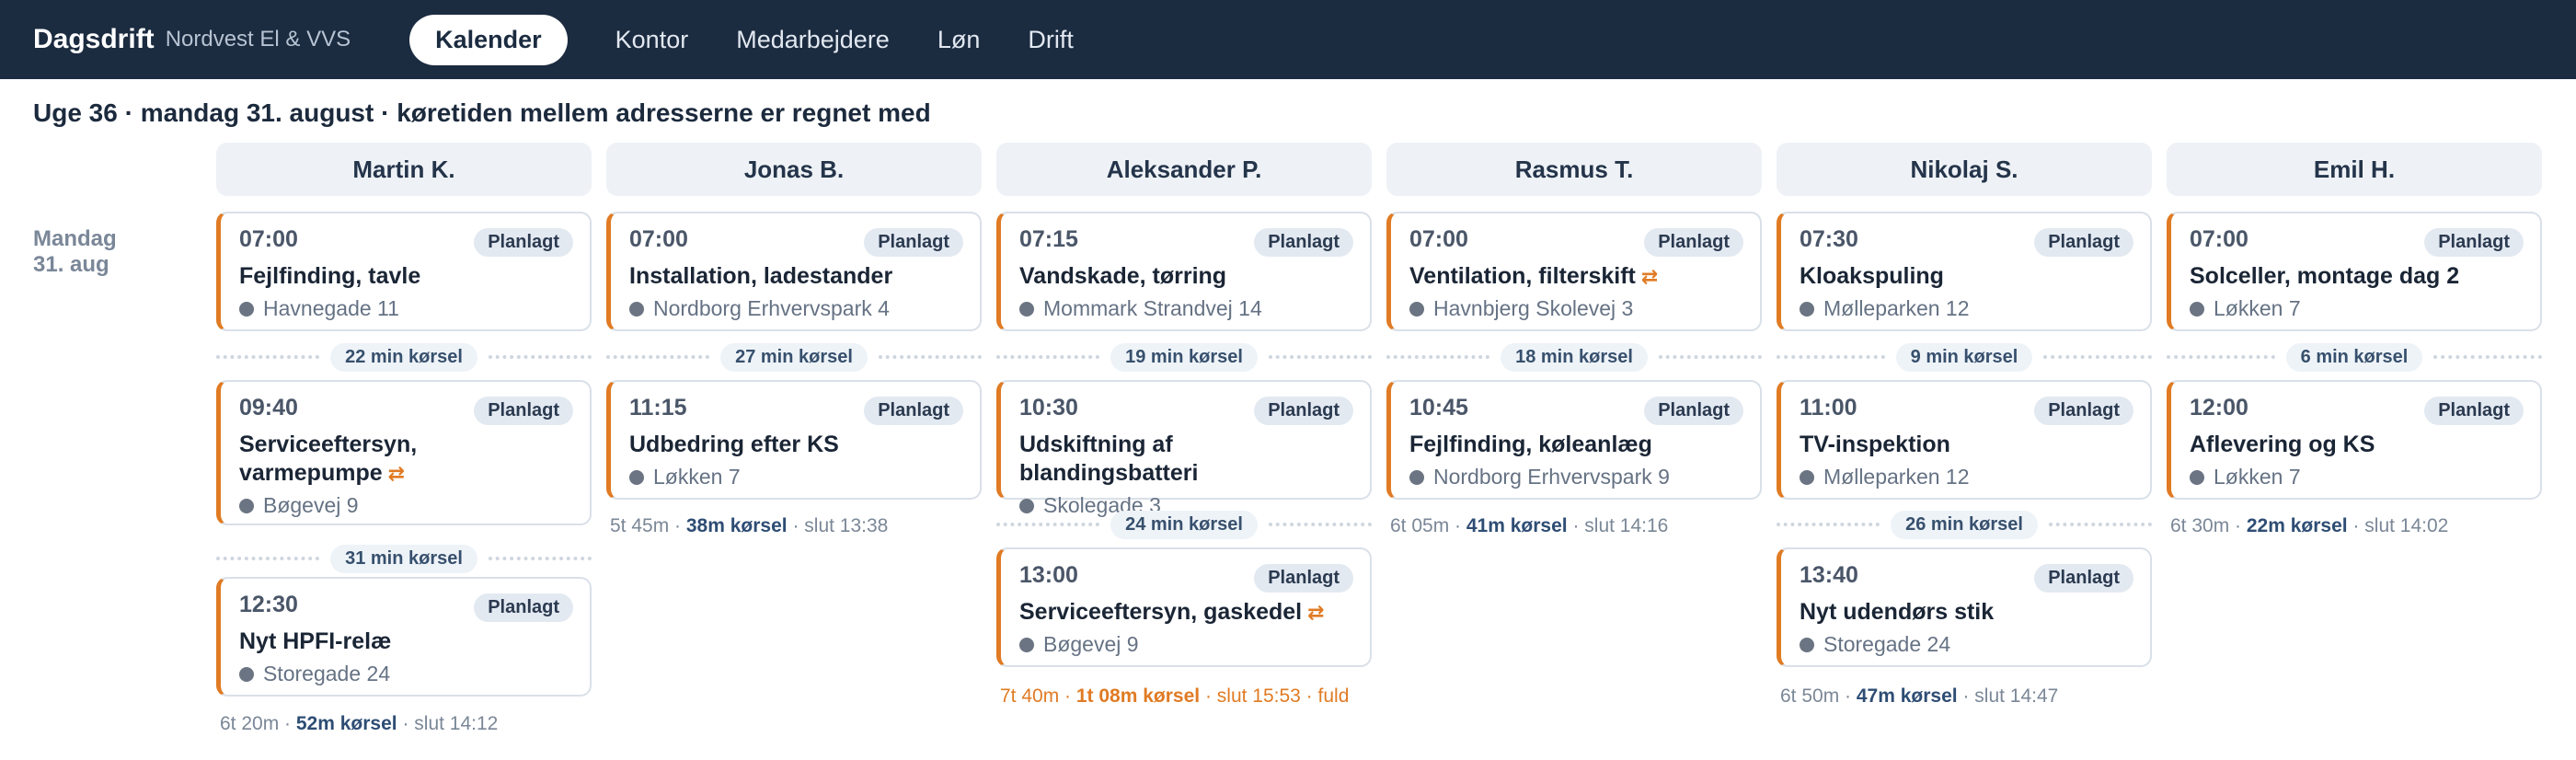 This screenshot has width=2576, height=760. I want to click on job-card: 12:00 Planlagt Aflevering og KS Løkken 7, so click(2354, 440).